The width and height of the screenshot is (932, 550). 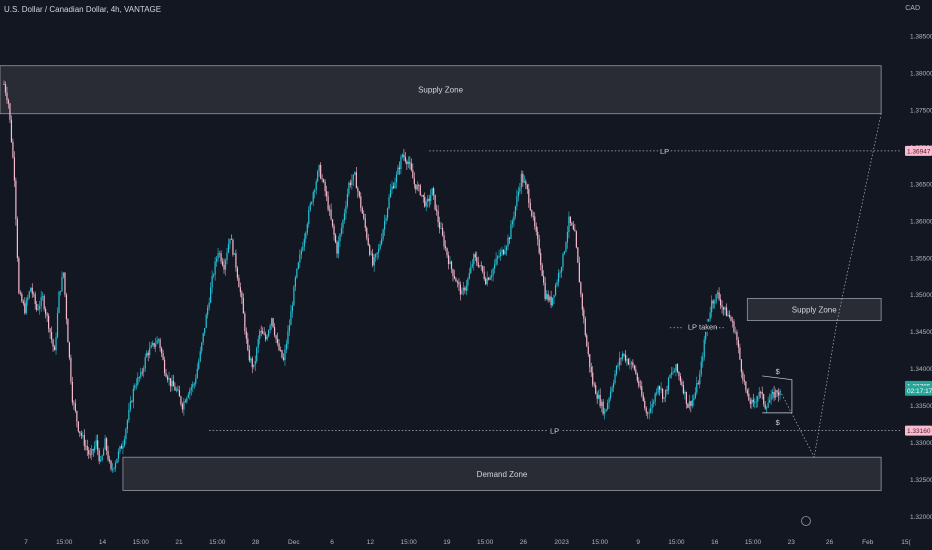 What do you see at coordinates (921, 258) in the screenshot?
I see `y-tick-label: 1.35500` at bounding box center [921, 258].